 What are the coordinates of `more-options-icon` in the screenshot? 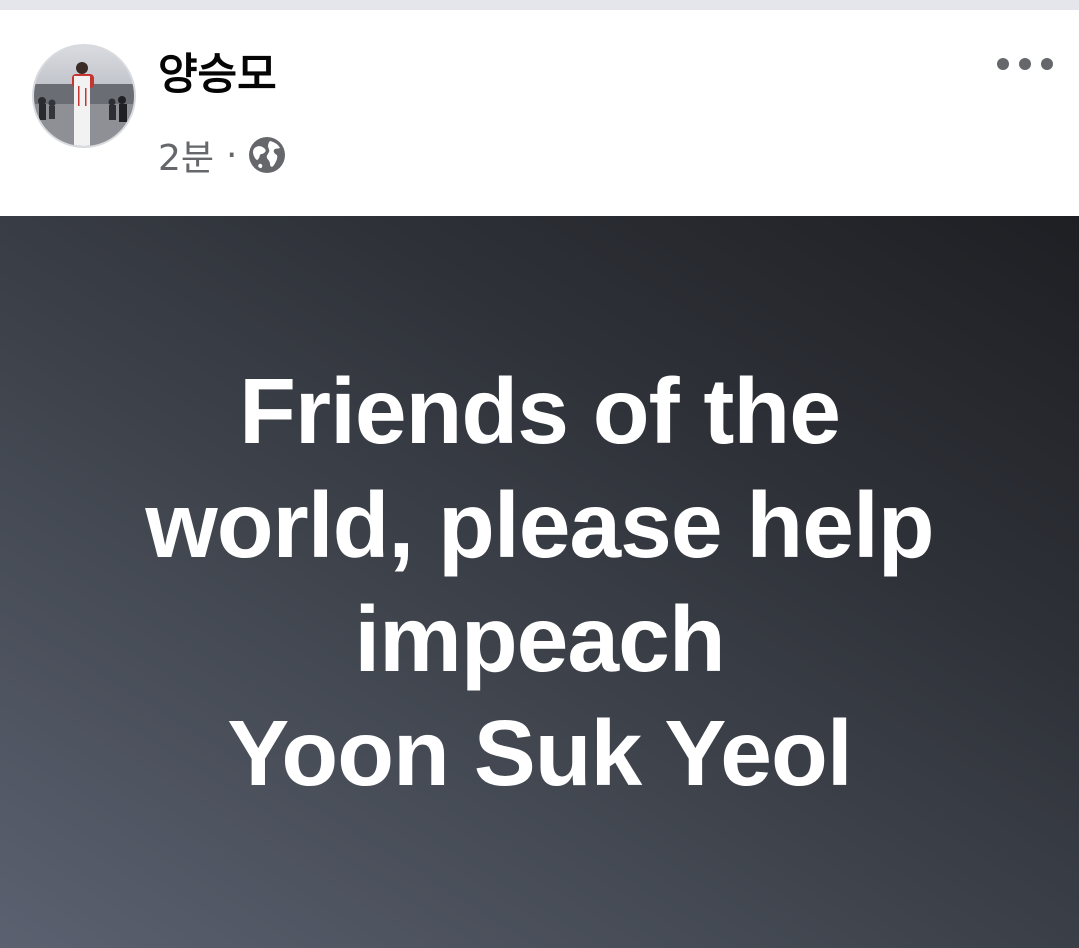 It's located at (1025, 64).